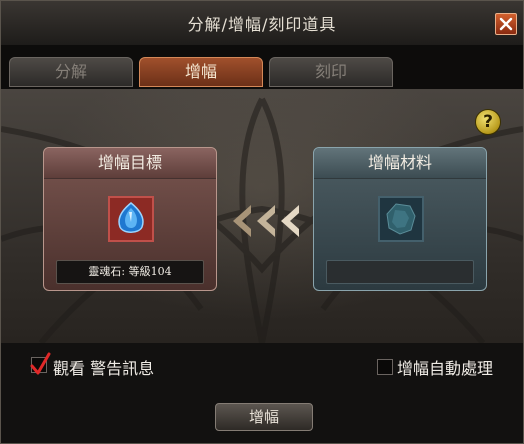 Image resolution: width=524 pixels, height=444 pixels. I want to click on enhance-material-header: 增幅材料, so click(400, 163).